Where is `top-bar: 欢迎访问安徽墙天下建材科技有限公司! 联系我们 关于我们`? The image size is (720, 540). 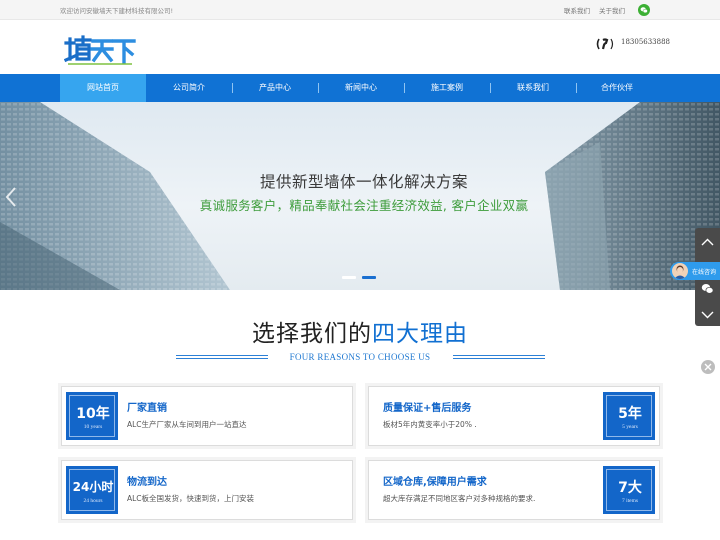 top-bar: 欢迎访问安徽墙天下建材科技有限公司! 联系我们 关于我们 is located at coordinates (360, 10).